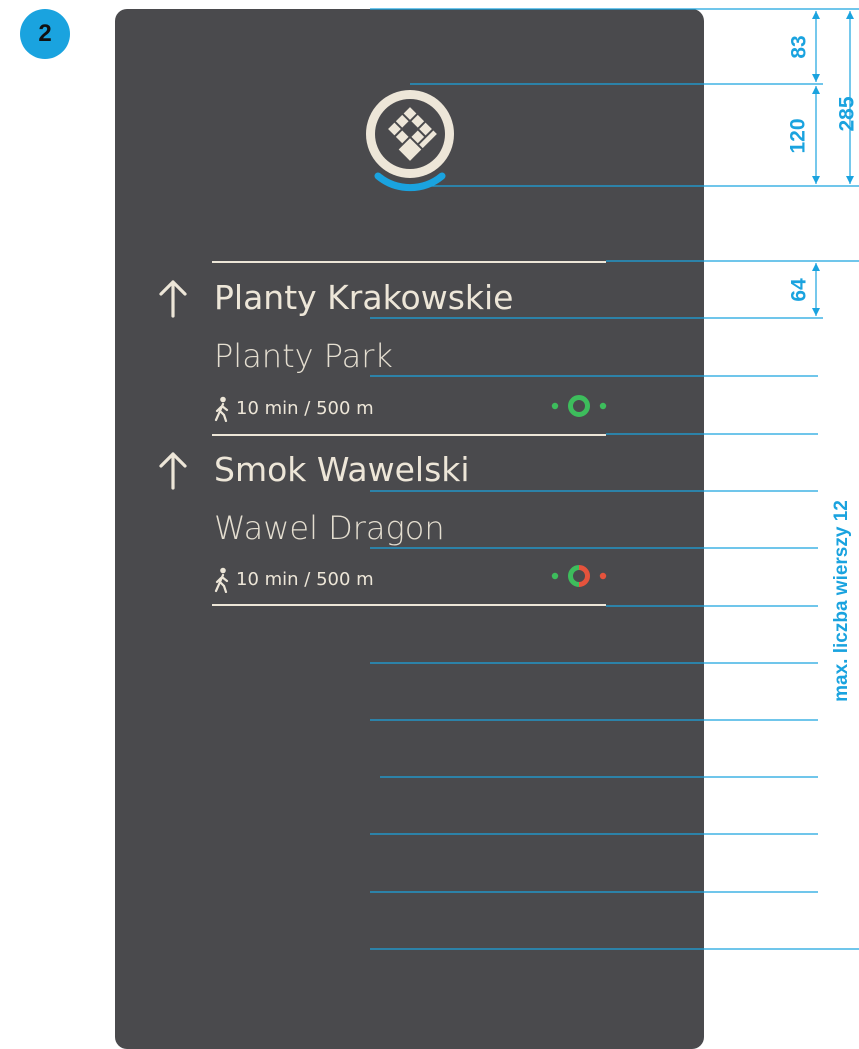 This screenshot has height=1049, width=859. Describe the element at coordinates (409, 605) in the screenshot. I see `bottom-divider` at that location.